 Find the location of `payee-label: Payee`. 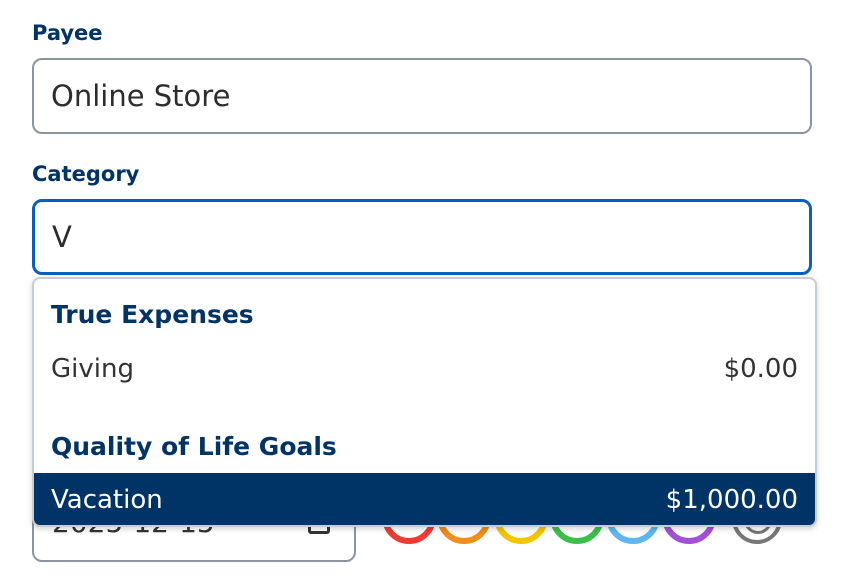

payee-label: Payee is located at coordinates (67, 33).